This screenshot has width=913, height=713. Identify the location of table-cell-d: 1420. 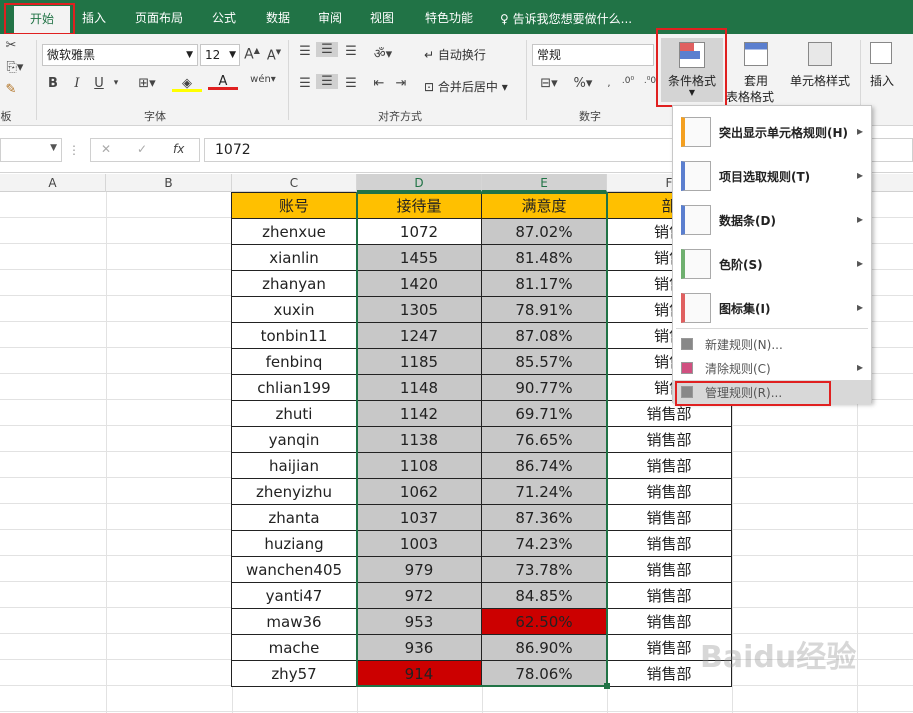
(419, 284).